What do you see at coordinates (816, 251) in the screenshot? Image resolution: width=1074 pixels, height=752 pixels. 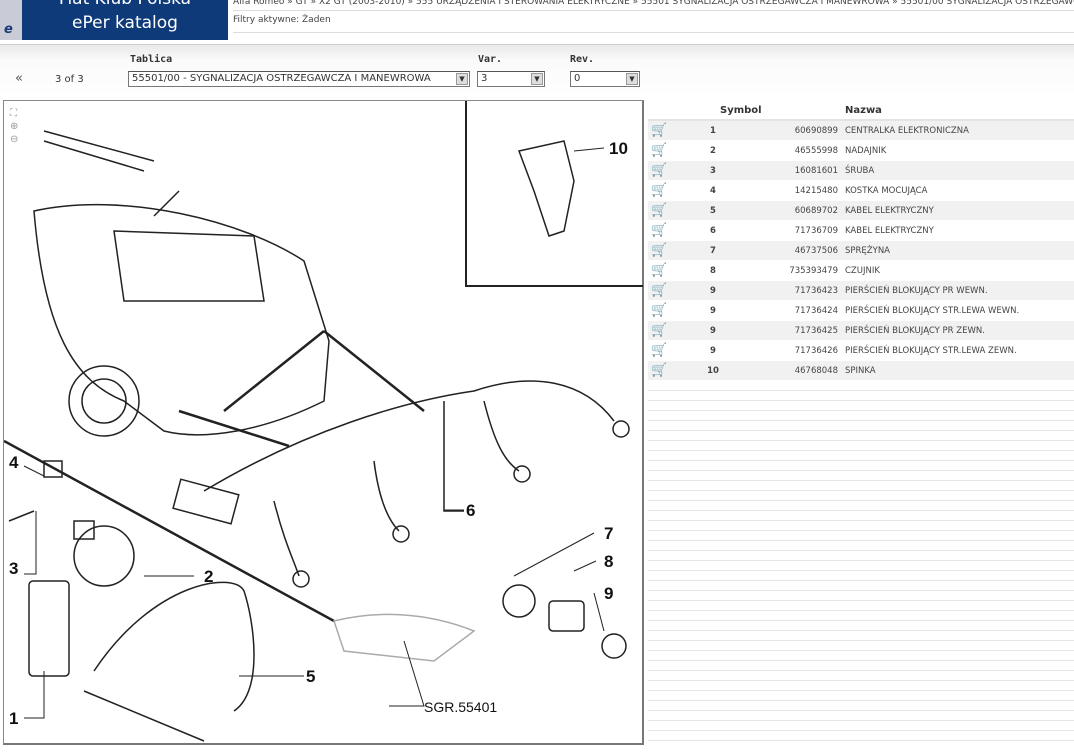 I see `part-number-cell: 46737506` at bounding box center [816, 251].